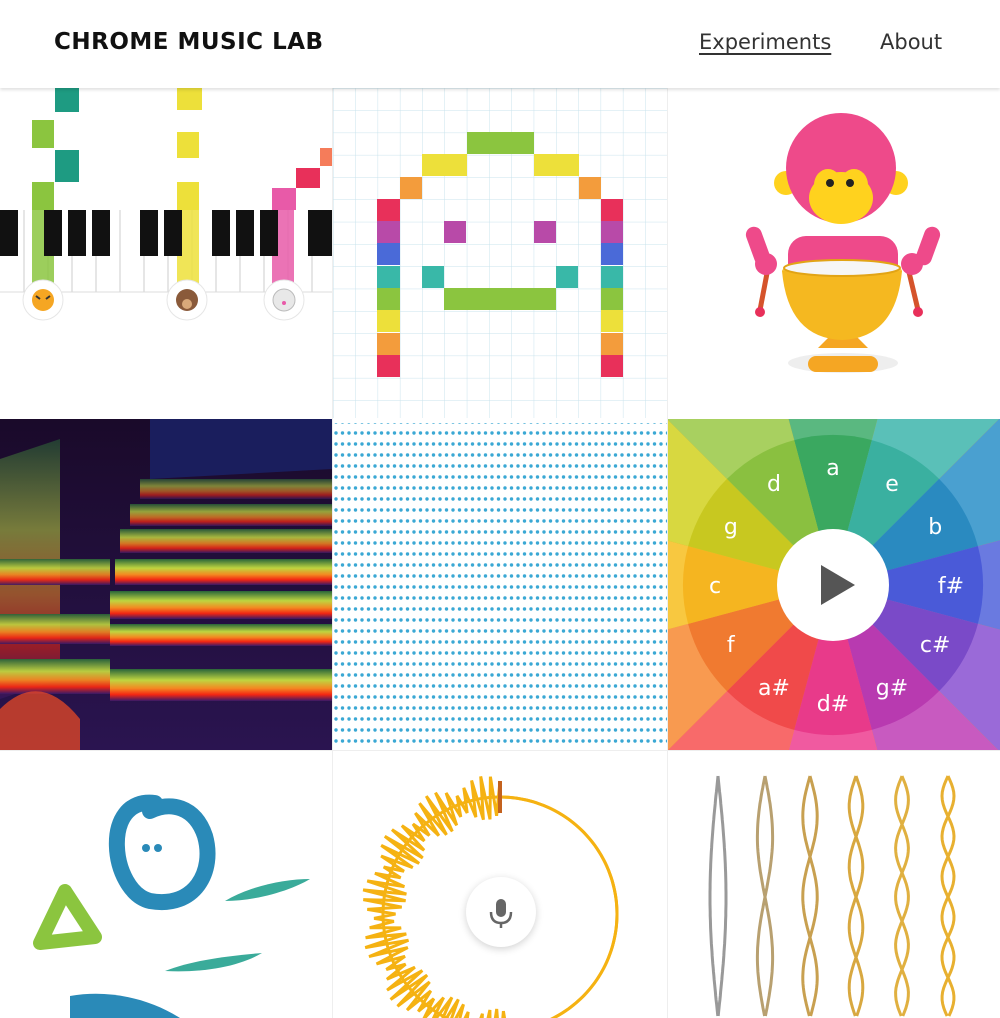 The image size is (1000, 1018). Describe the element at coordinates (843, 243) in the screenshot. I see `monkey-drummer-icon` at that location.